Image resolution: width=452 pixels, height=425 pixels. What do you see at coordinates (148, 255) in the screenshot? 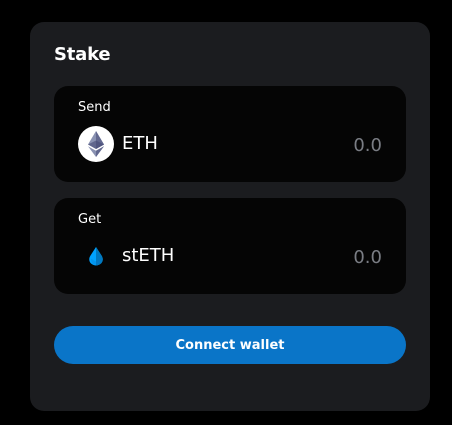
I see `get-token-name: stETH` at bounding box center [148, 255].